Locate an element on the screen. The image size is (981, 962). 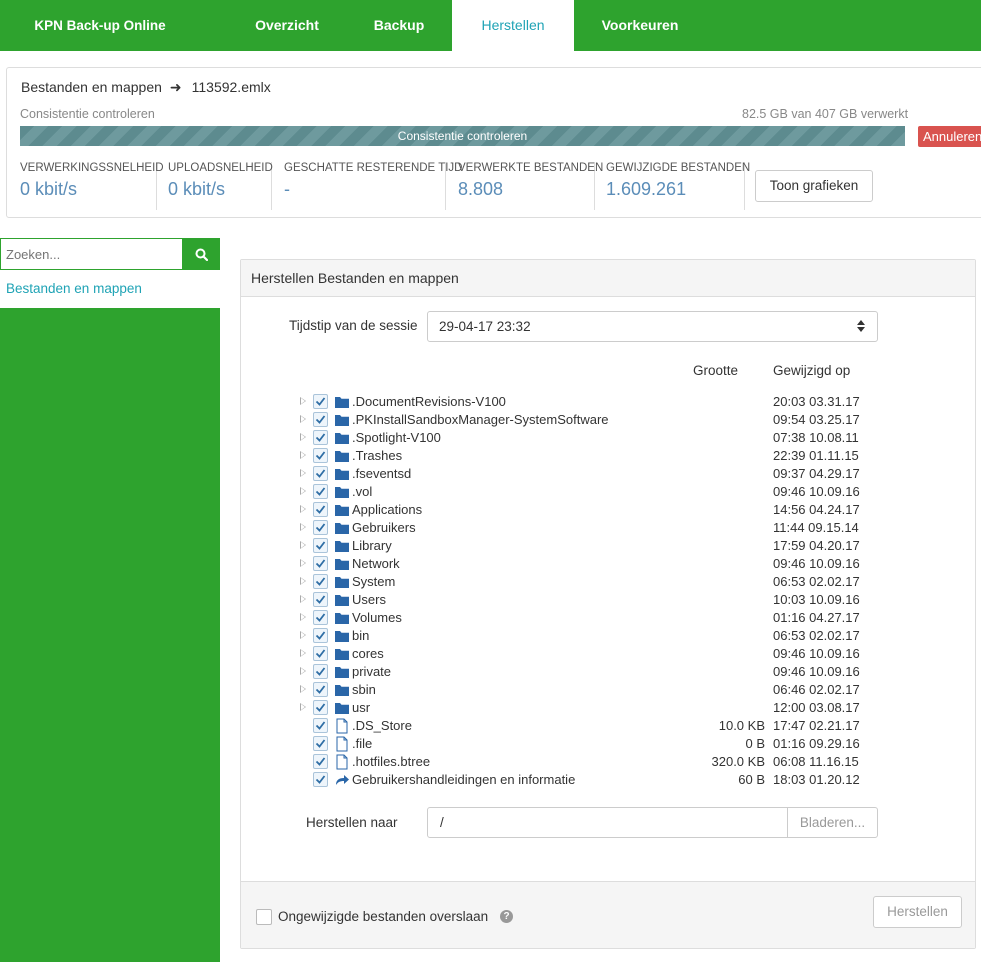
tab-herstellen: Herstellen is located at coordinates (513, 25).